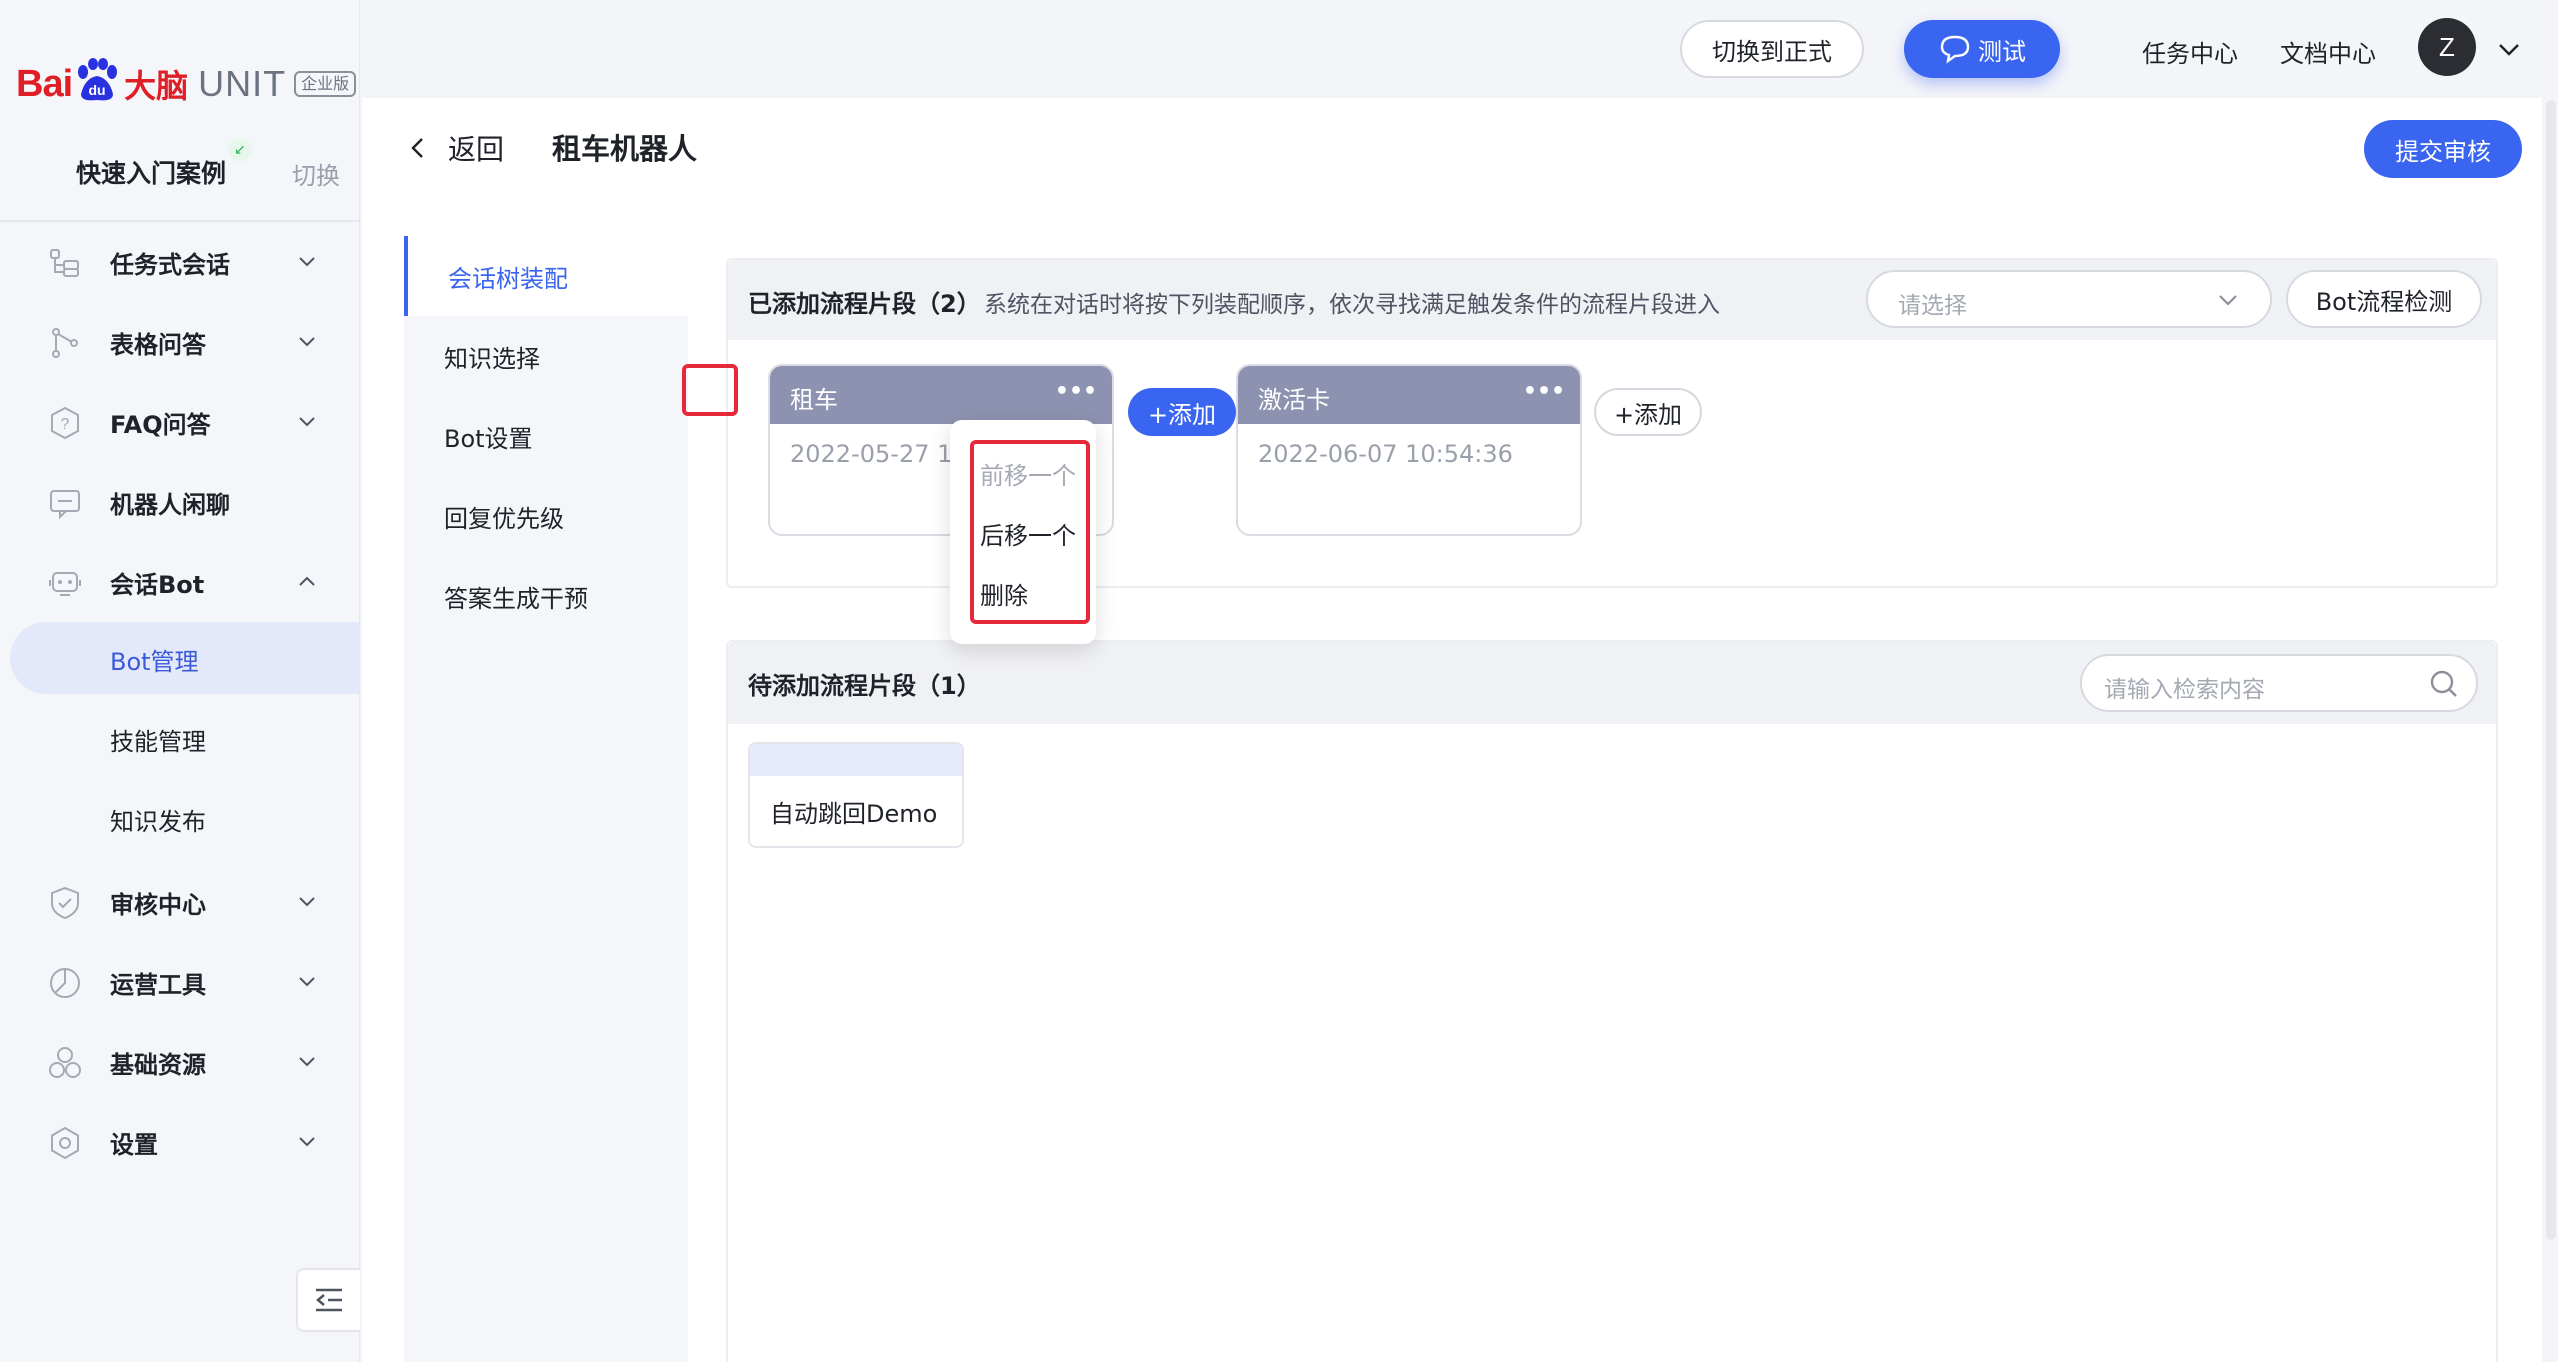 The image size is (2558, 1362). I want to click on sidebar-item-label: 机器人闲聊, so click(170, 504).